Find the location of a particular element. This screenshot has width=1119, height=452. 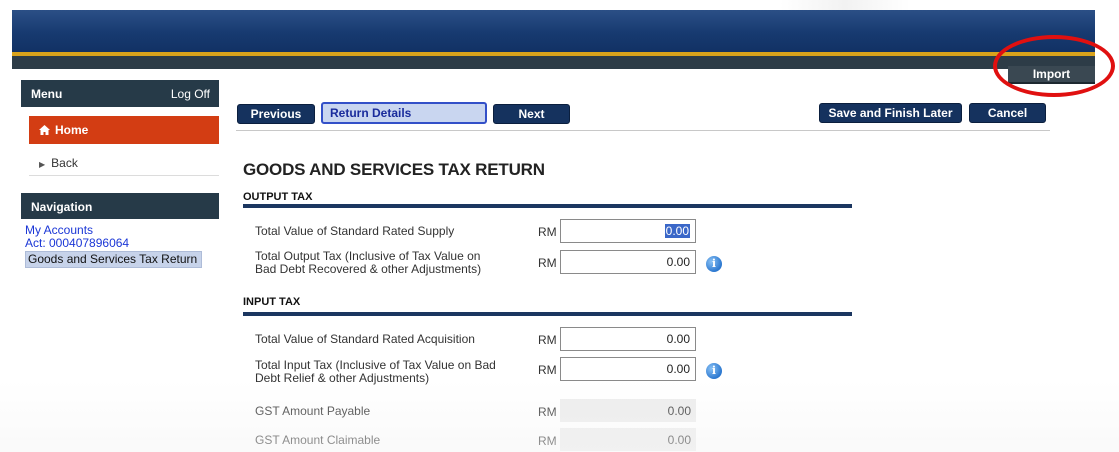

header-dark-stripe is located at coordinates (553, 62).